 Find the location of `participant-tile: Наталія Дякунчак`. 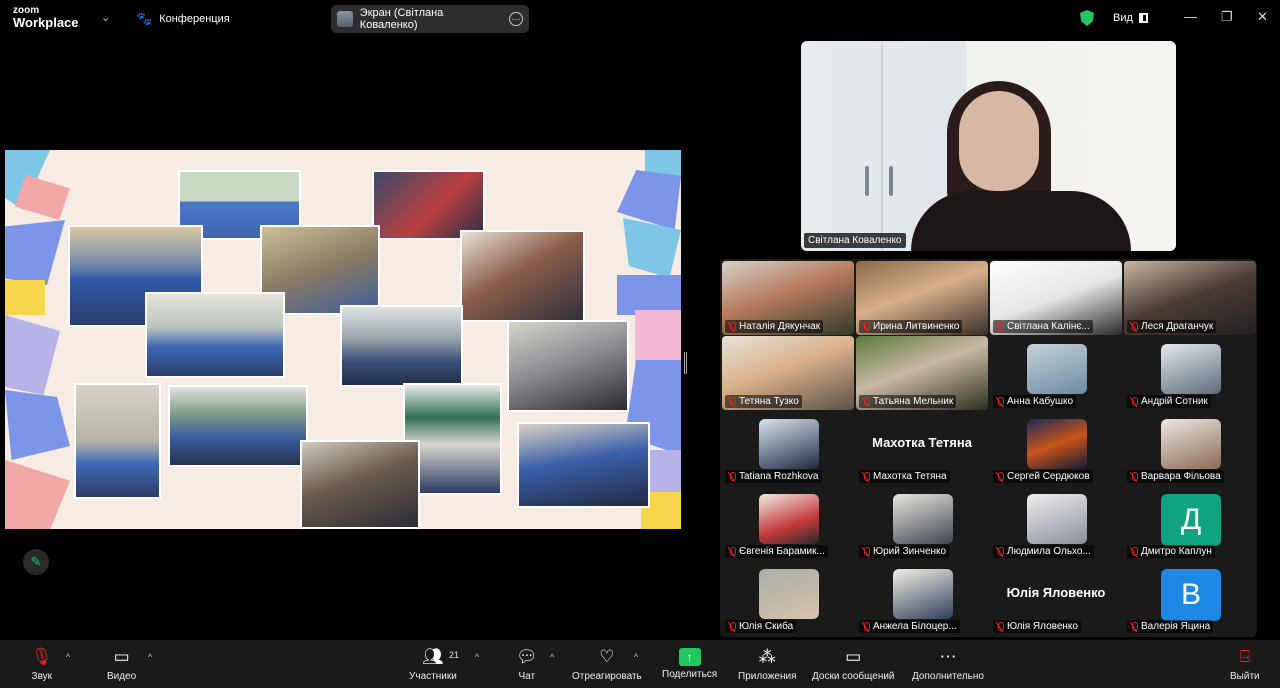

participant-tile: Наталія Дякунчак is located at coordinates (788, 298).